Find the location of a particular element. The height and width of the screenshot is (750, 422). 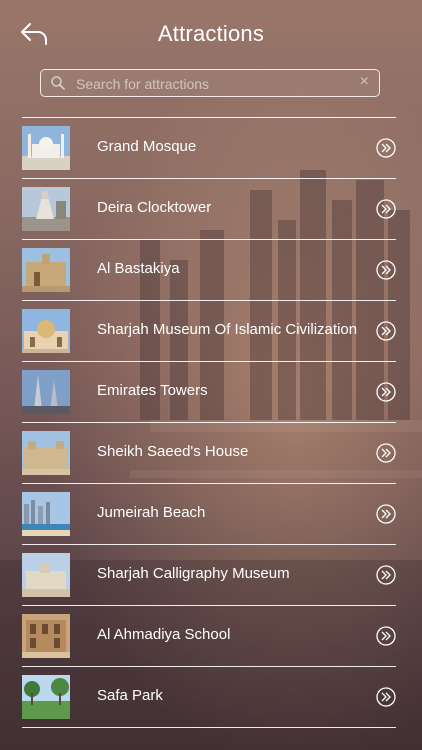

divider is located at coordinates (209, 727).